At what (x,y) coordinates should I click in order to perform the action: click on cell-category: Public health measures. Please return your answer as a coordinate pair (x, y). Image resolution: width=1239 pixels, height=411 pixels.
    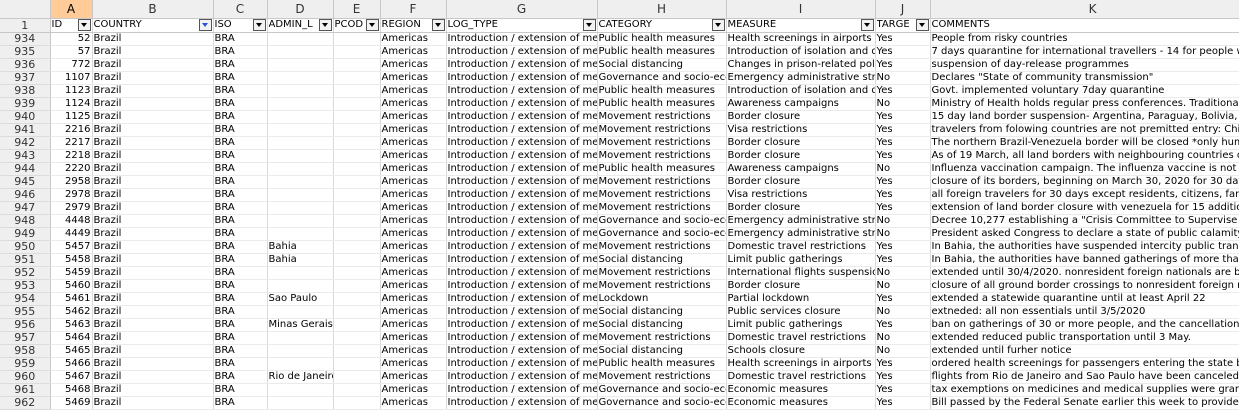
    Looking at the image, I should click on (662, 52).